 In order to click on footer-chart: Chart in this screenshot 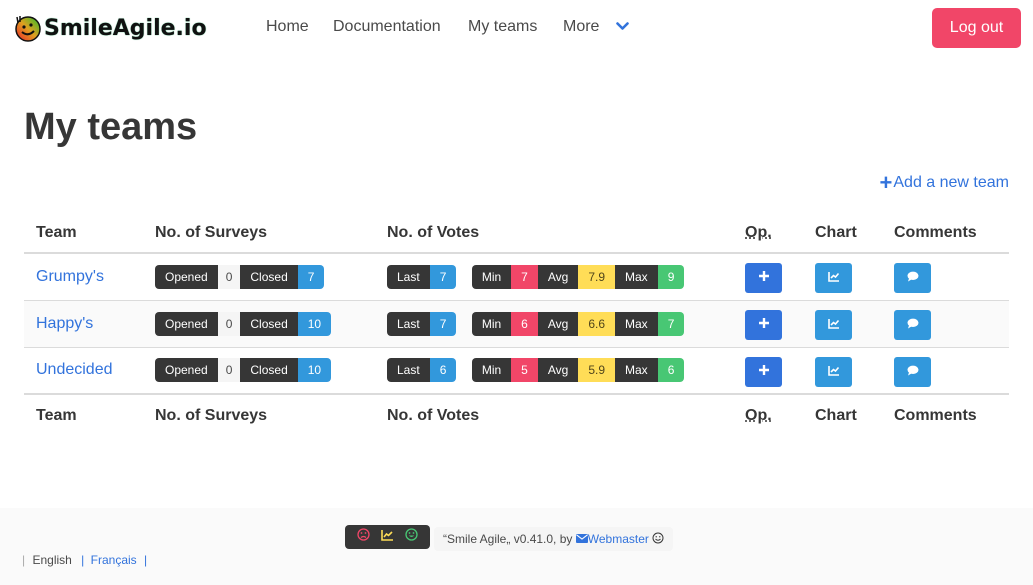, I will do `click(842, 414)`.